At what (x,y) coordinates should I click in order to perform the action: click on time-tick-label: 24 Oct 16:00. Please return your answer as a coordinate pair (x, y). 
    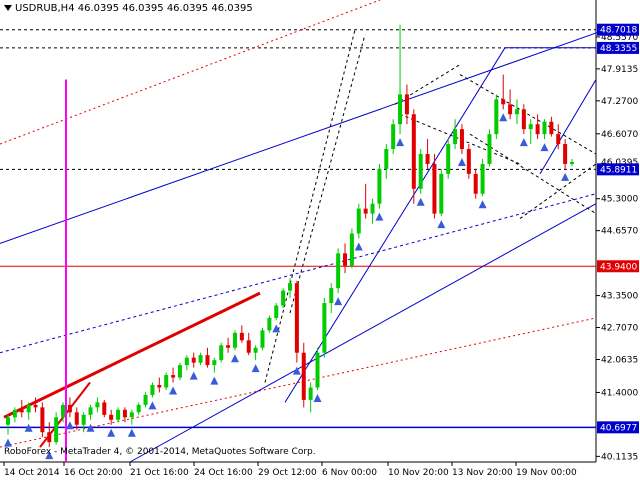
    Looking at the image, I should click on (223, 473).